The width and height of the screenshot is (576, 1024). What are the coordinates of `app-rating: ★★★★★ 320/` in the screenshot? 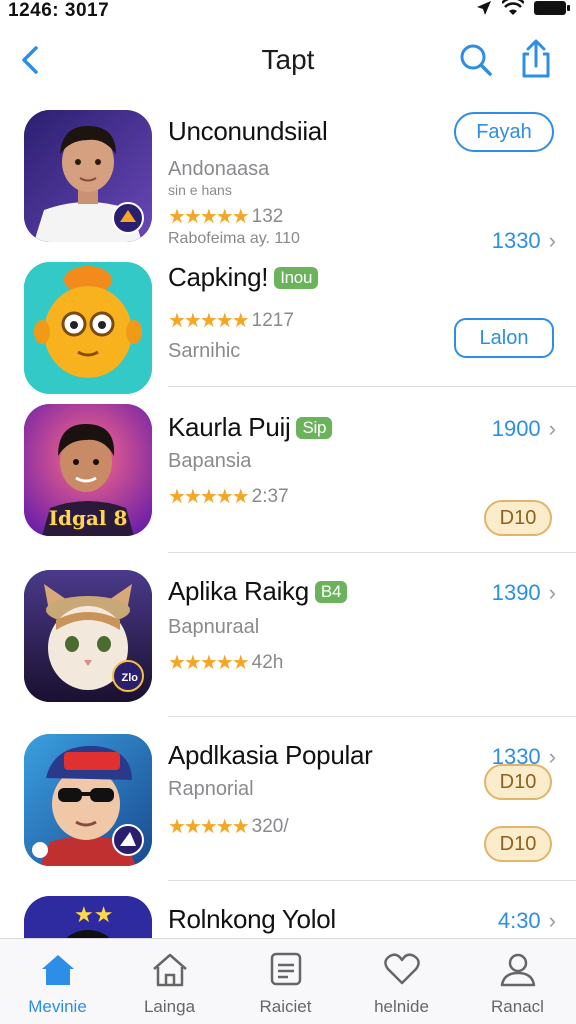 It's located at (228, 826).